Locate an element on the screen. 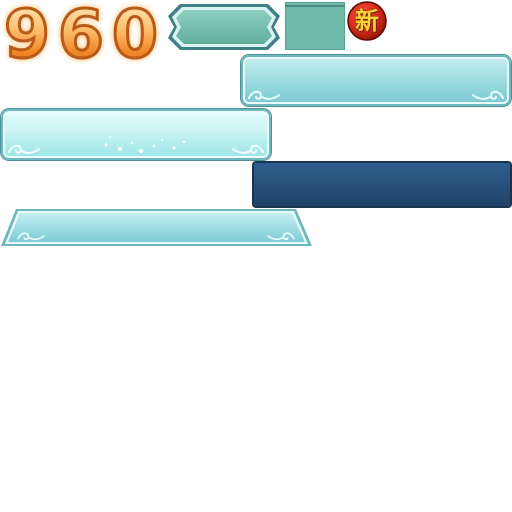 The height and width of the screenshot is (512, 512). digit-zero: 0 is located at coordinates (135, 34).